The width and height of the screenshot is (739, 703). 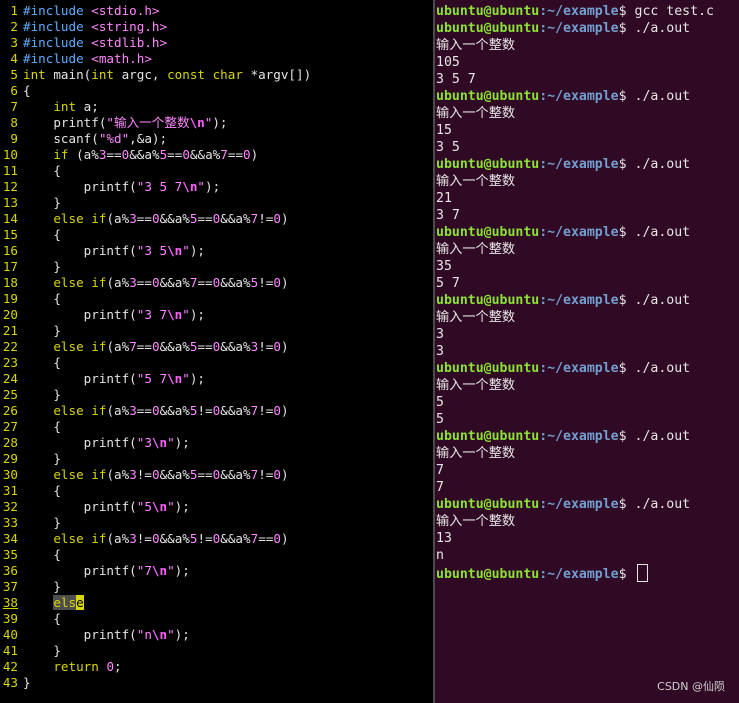 I want to click on code-line: 20 printf("3 7\n");, so click(x=102, y=315).